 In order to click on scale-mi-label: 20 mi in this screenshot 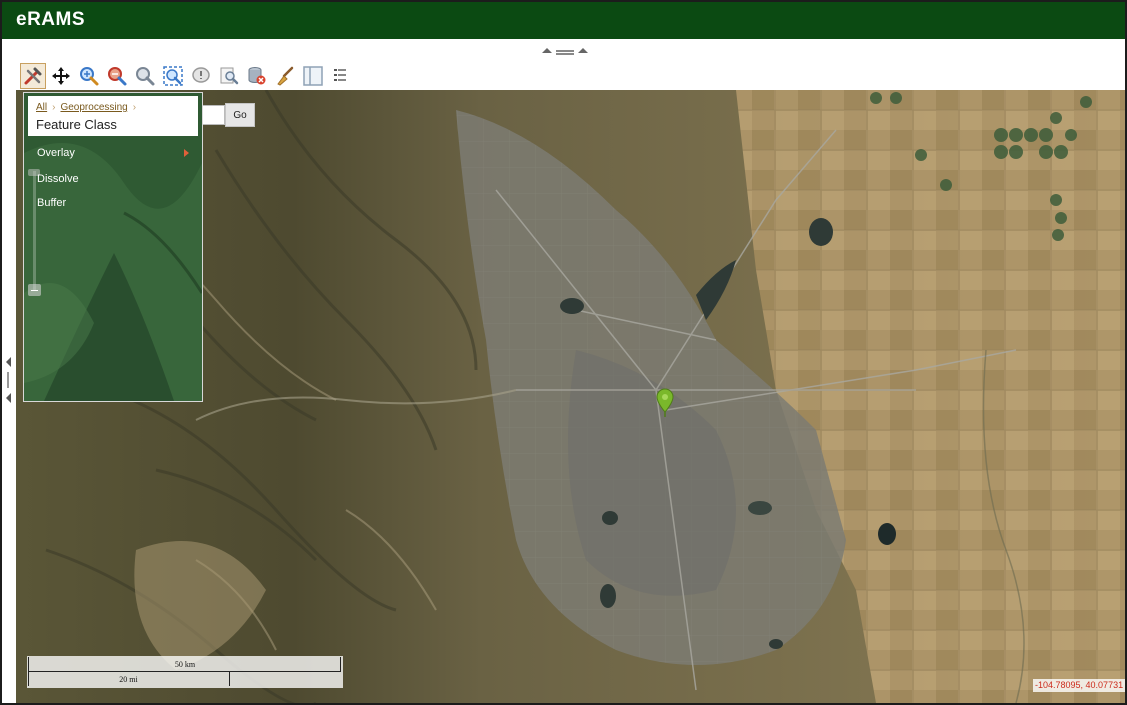, I will do `click(128, 679)`.